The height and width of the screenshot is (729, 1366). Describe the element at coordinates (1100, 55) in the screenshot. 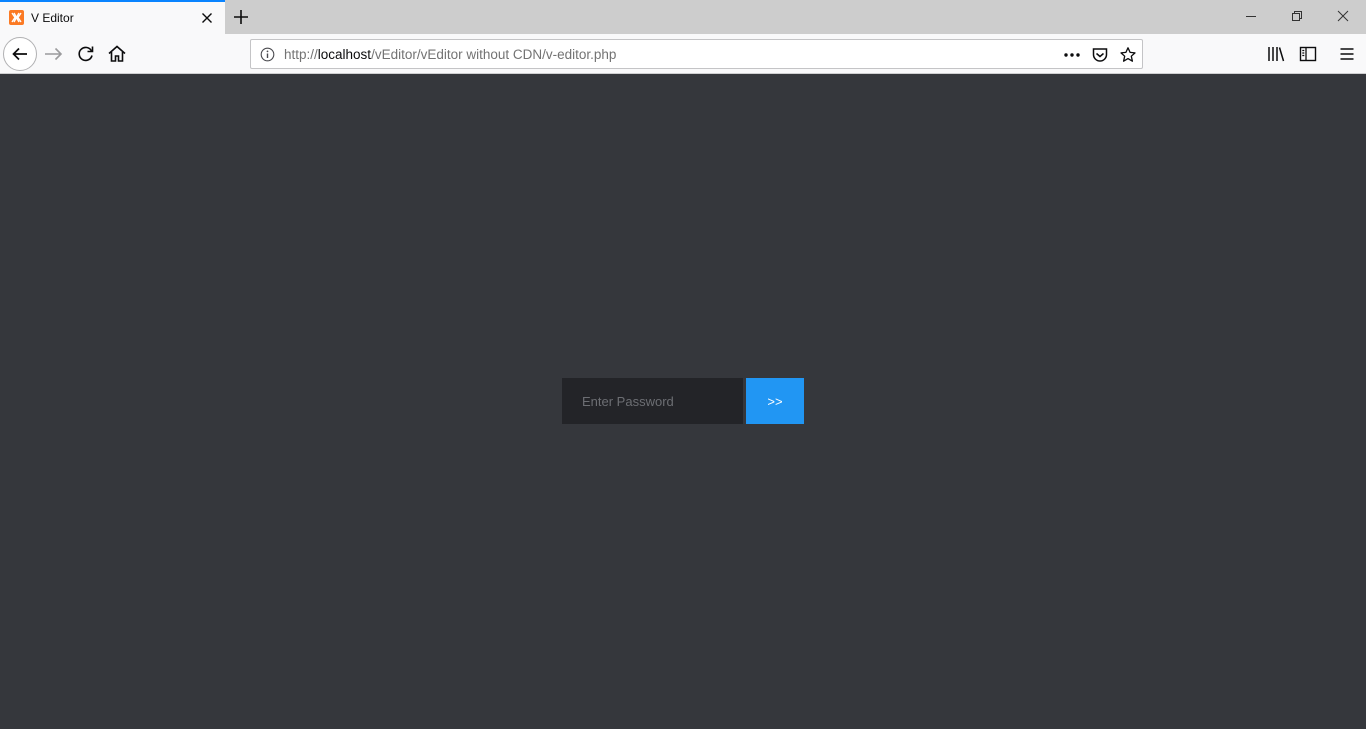

I see `pocket-icon` at that location.